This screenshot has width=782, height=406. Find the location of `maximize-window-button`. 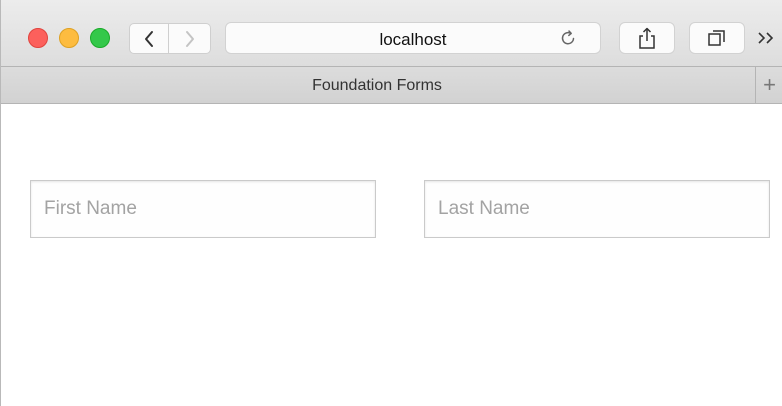

maximize-window-button is located at coordinates (100, 38).